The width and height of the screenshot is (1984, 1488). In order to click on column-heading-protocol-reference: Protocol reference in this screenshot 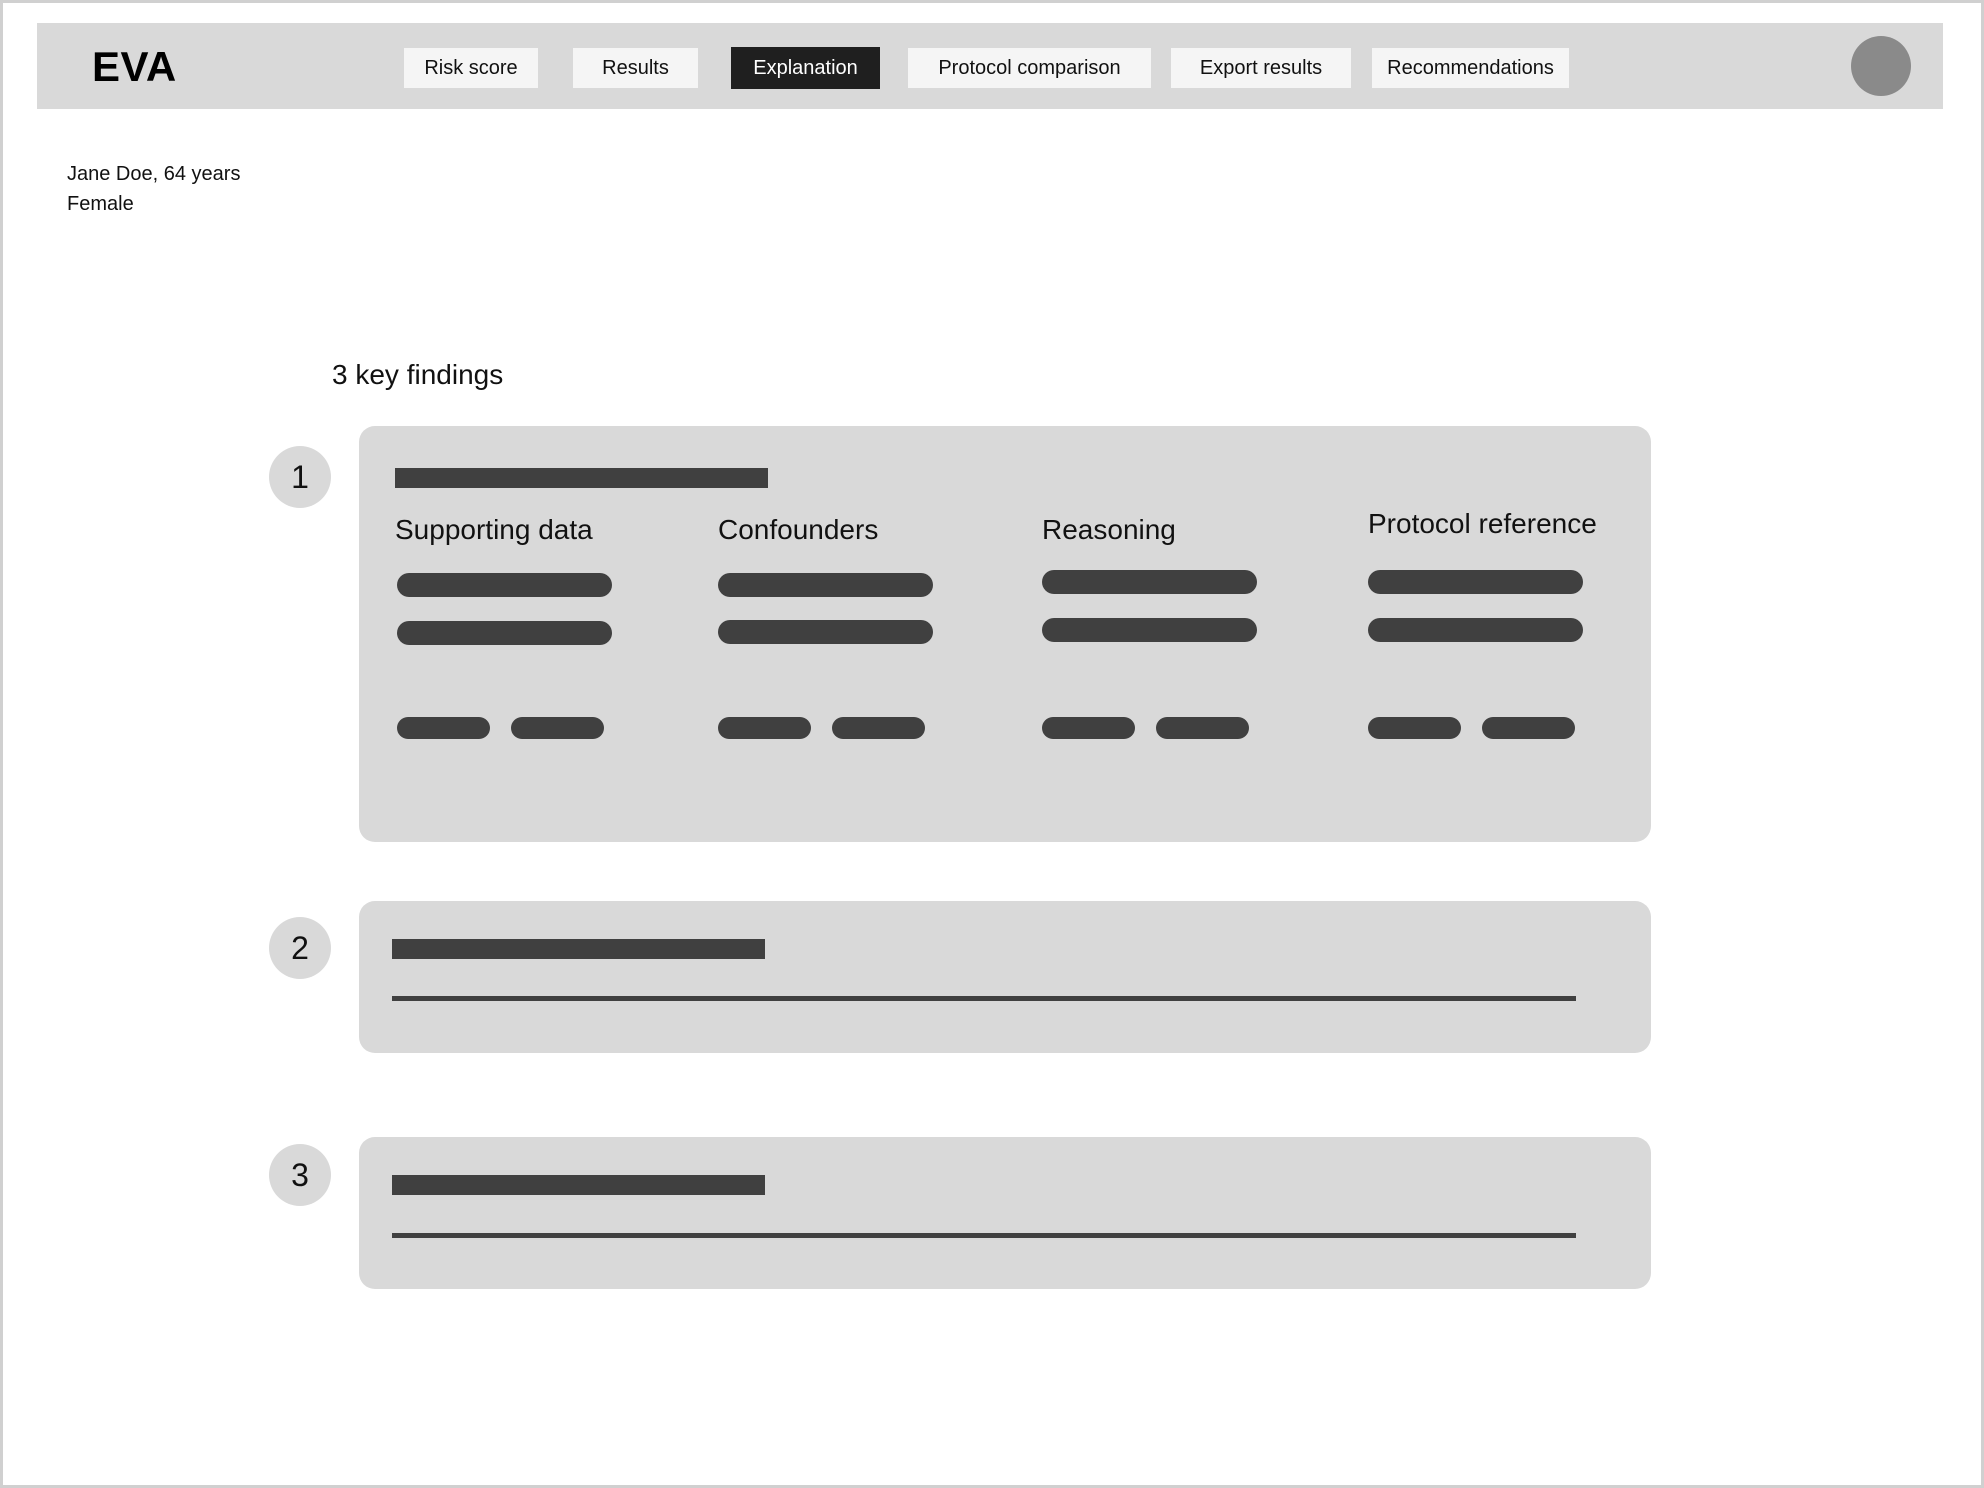, I will do `click(1482, 523)`.